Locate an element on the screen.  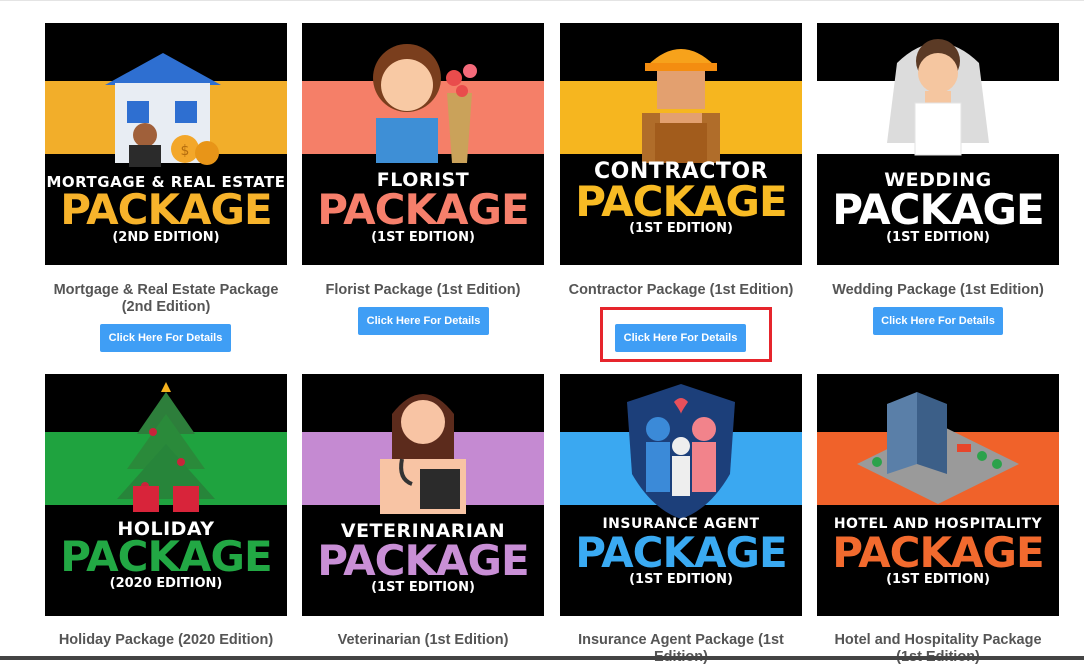
package-card-florist: FLORIST PACKAGE (1ST EDITION) is located at coordinates (423, 144).